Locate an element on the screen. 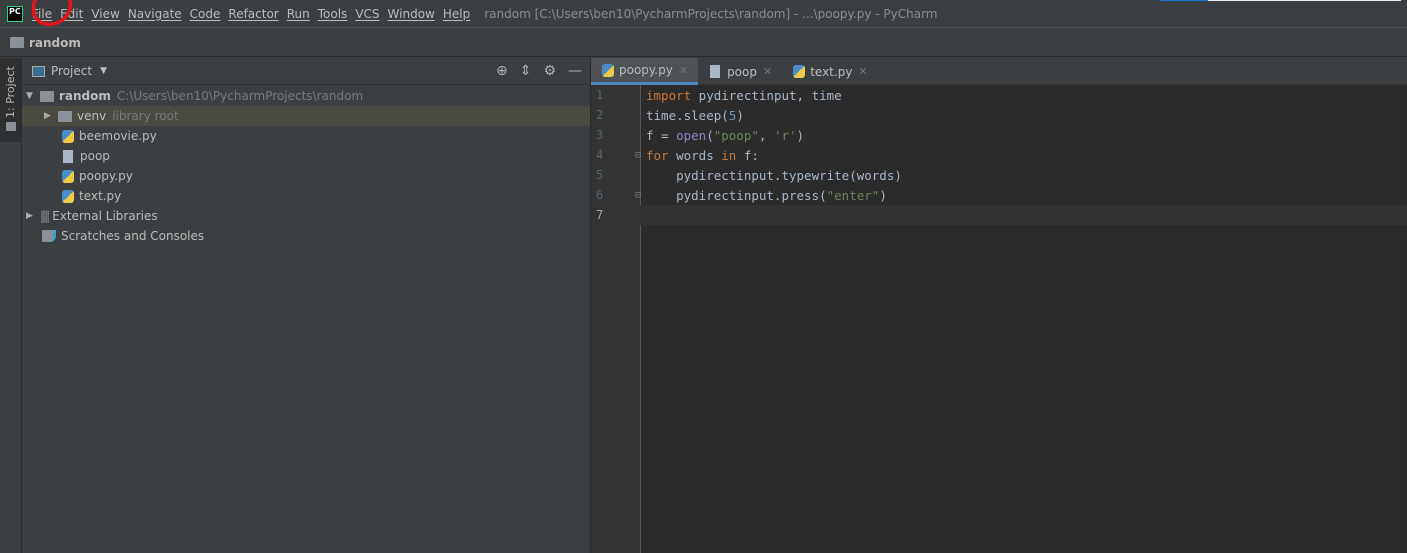  project-view-selector: Project is located at coordinates (71, 71).